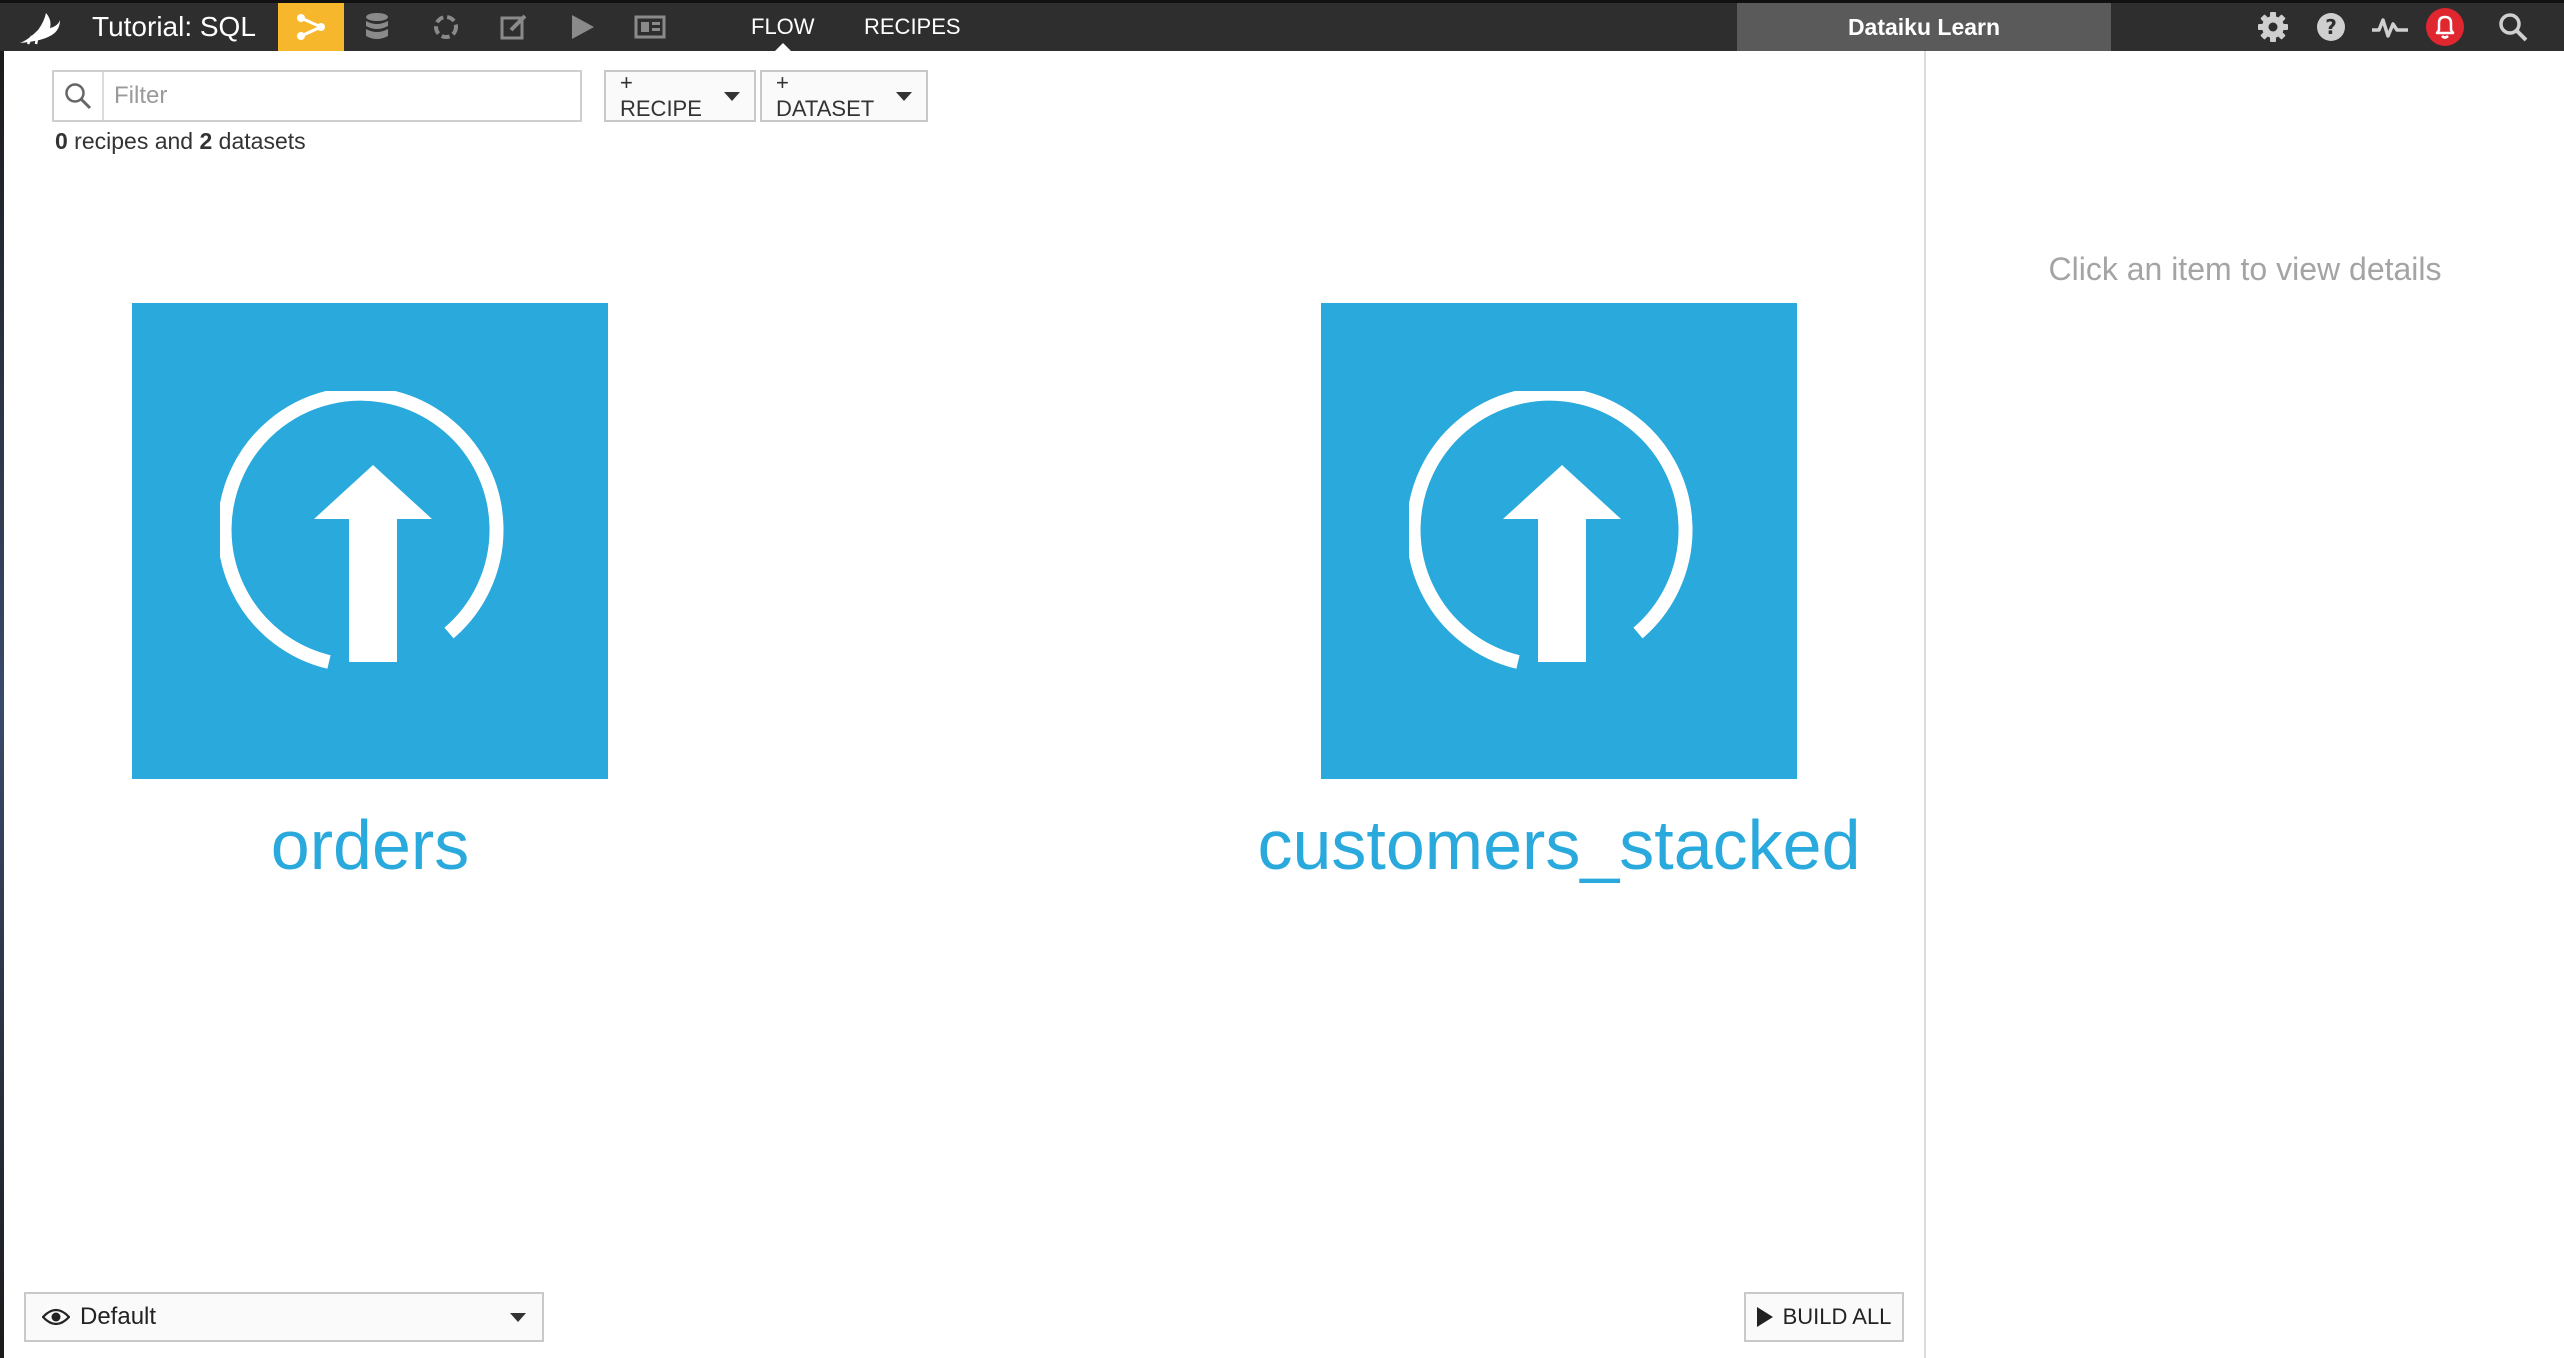  I want to click on flow-icon, so click(311, 27).